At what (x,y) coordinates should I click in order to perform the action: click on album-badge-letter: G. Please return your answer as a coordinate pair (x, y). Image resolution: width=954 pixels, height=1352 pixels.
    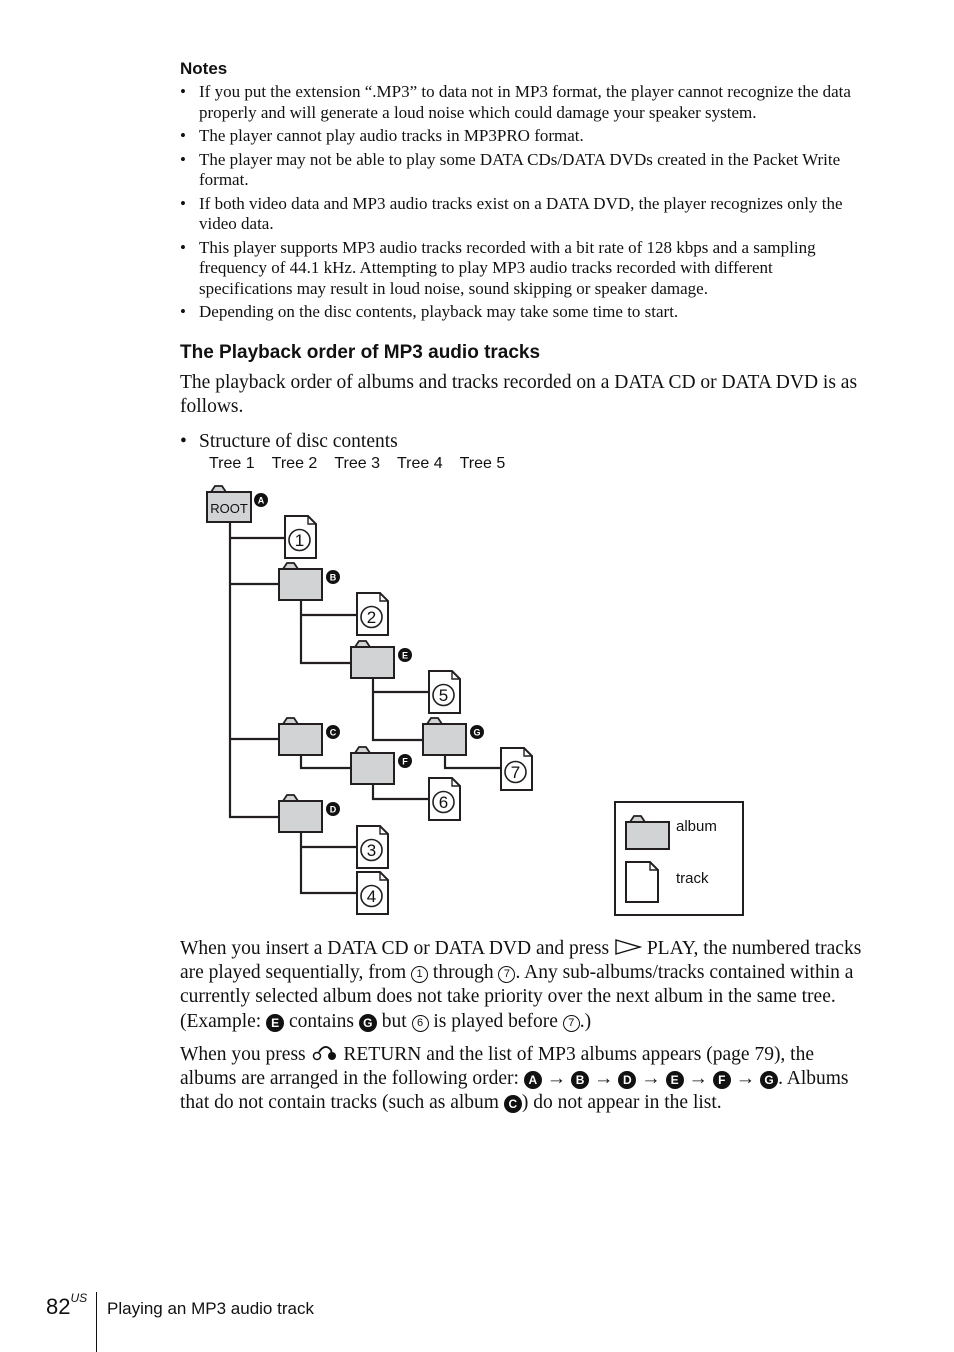
    Looking at the image, I should click on (476, 733).